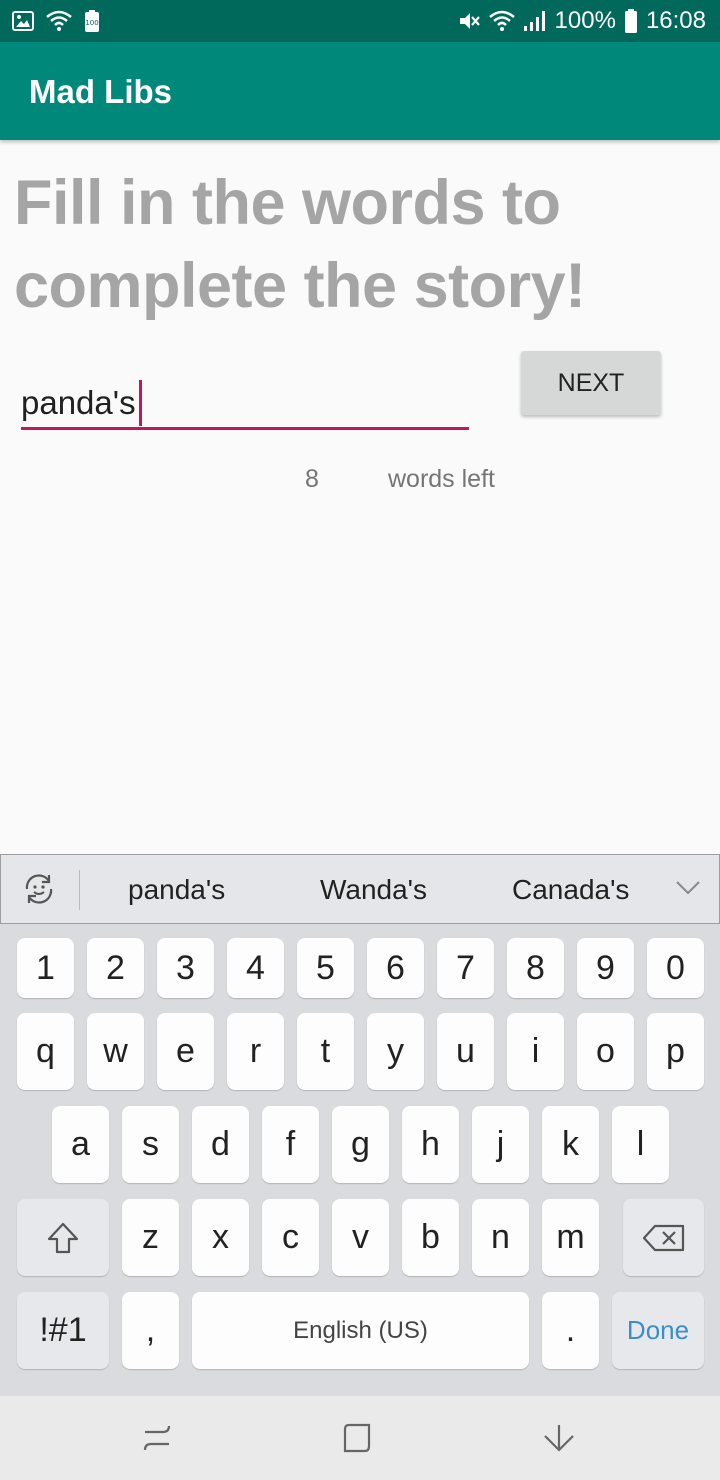 The height and width of the screenshot is (1480, 720). I want to click on suggestion-2: Wanda's, so click(373, 890).